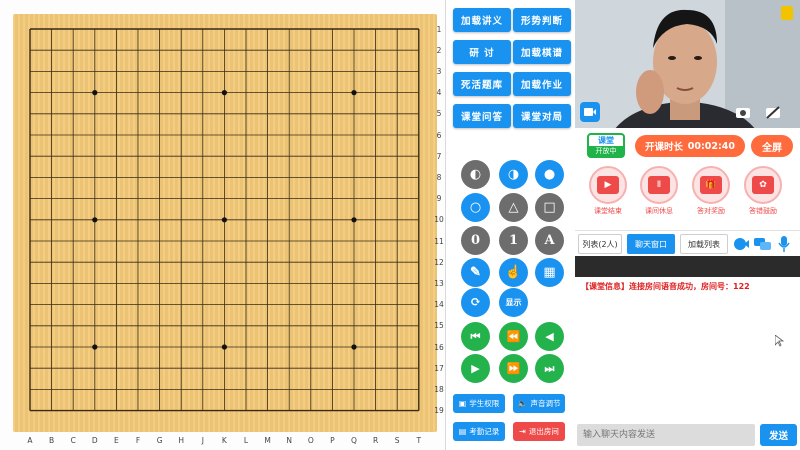 The width and height of the screenshot is (800, 450). I want to click on life-death-library-button: 死活题库, so click(482, 84).